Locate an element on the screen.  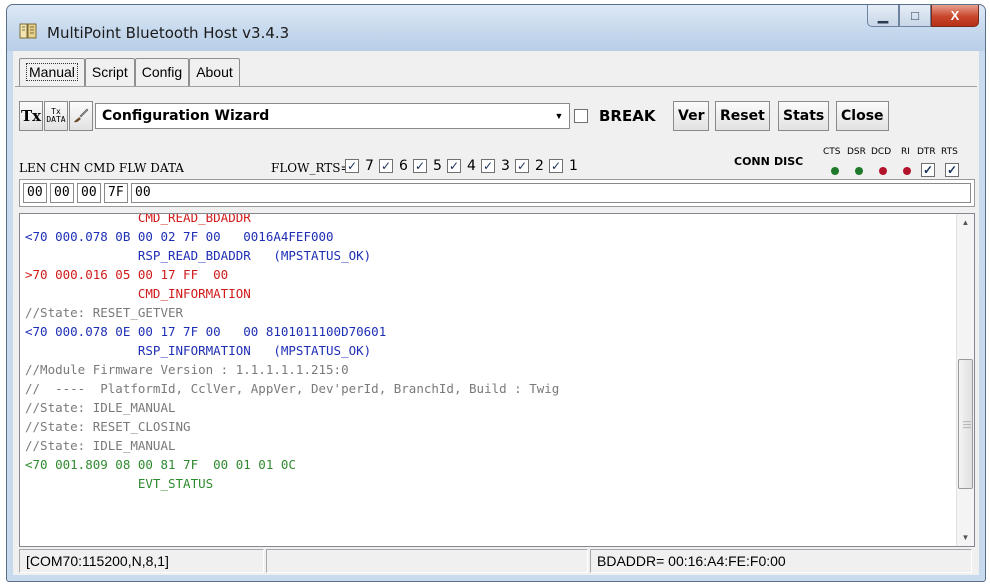
chevron-down-icon: ▼ is located at coordinates (559, 116).